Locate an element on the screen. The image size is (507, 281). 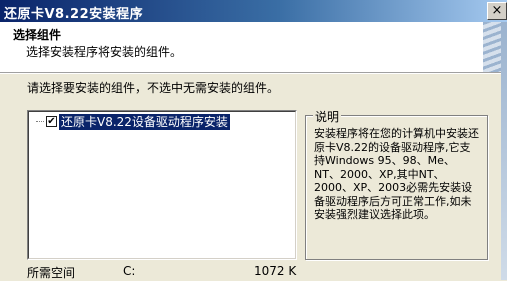
header-divider is located at coordinates (253, 73).